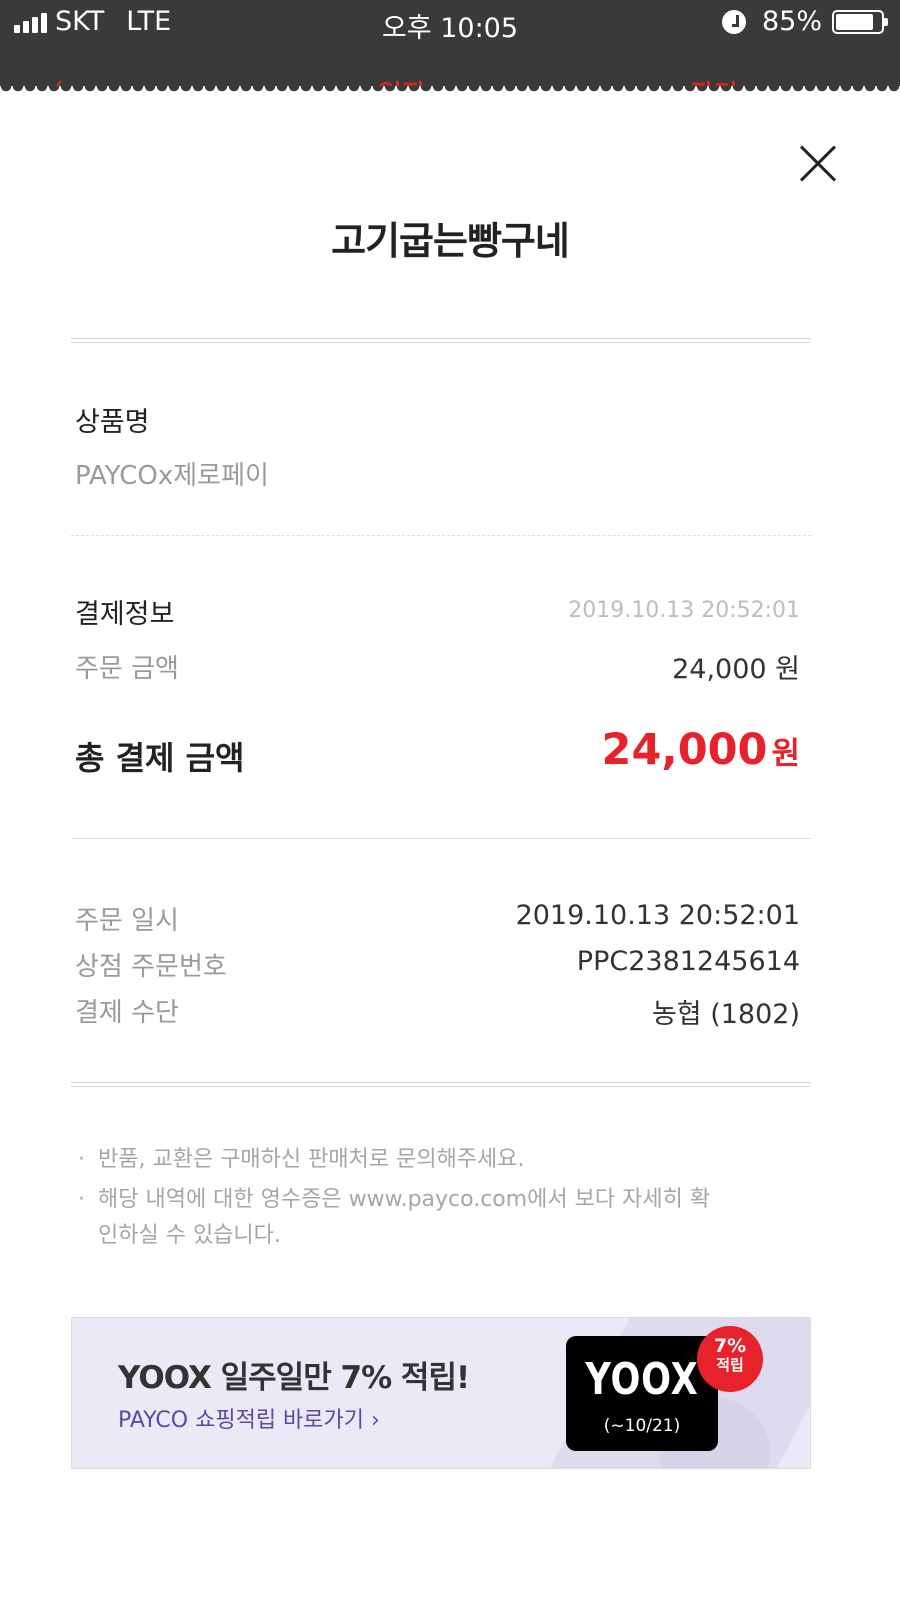  I want to click on order-amount-label: 주문 금액, so click(127, 669).